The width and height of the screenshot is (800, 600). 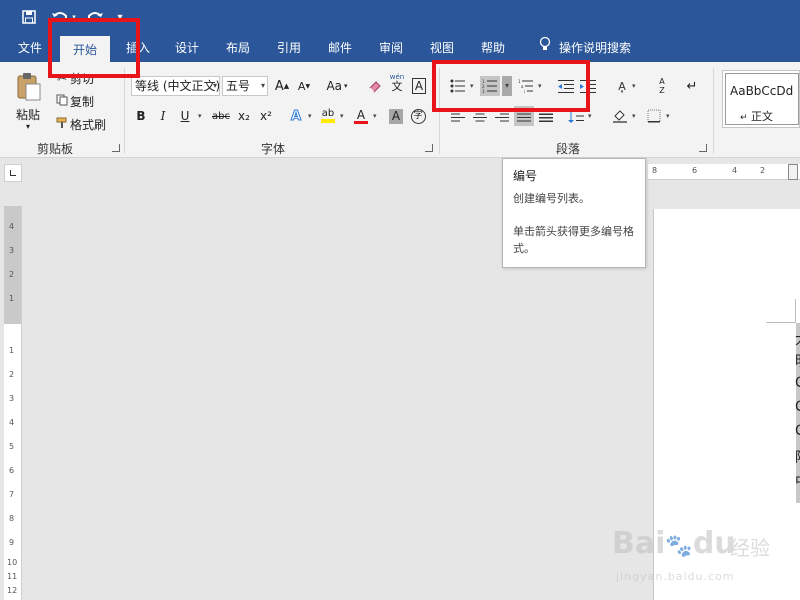 I want to click on ruler-number: 3, so click(x=12, y=250).